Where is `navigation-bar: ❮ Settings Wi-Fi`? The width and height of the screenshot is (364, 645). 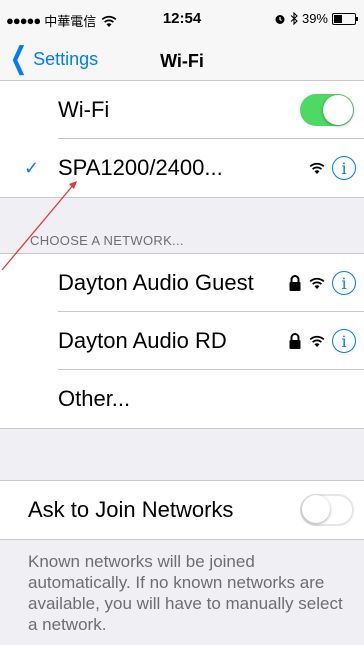
navigation-bar: ❮ Settings Wi-Fi is located at coordinates (182, 61).